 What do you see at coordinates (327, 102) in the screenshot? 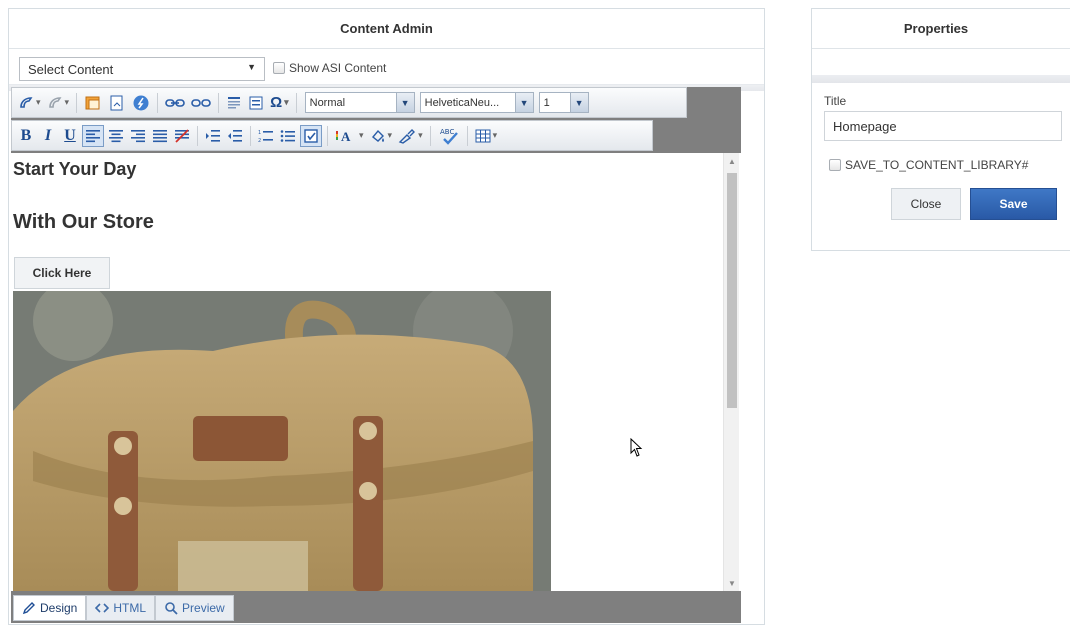
I see `paragraph-style-value: Normal` at bounding box center [327, 102].